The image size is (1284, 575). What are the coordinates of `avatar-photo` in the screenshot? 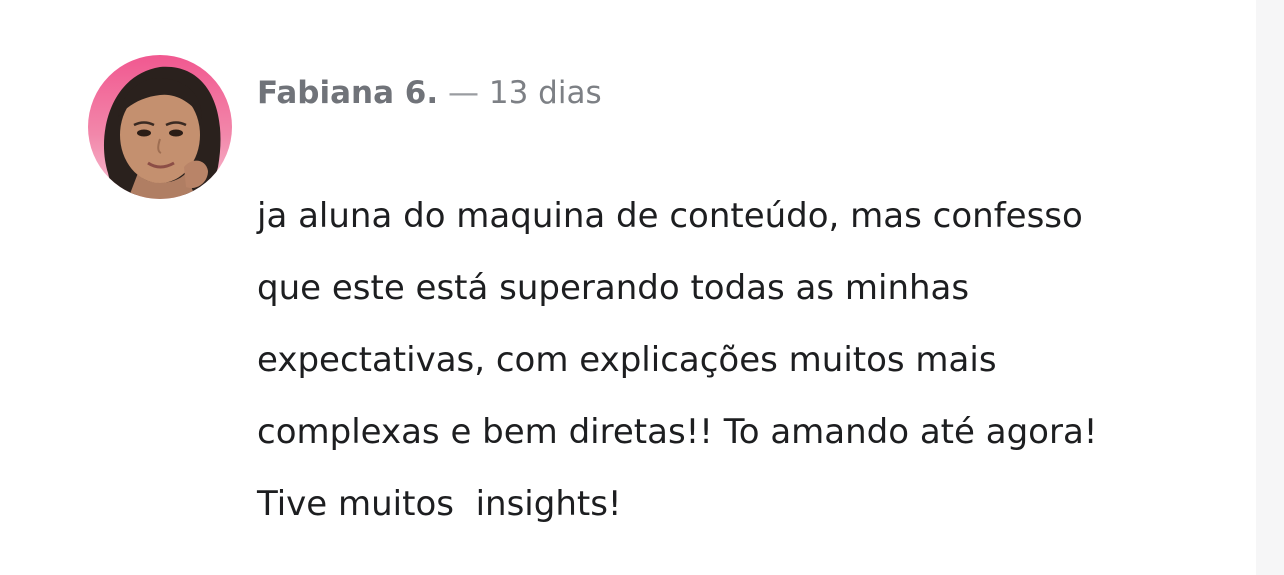 It's located at (160, 127).